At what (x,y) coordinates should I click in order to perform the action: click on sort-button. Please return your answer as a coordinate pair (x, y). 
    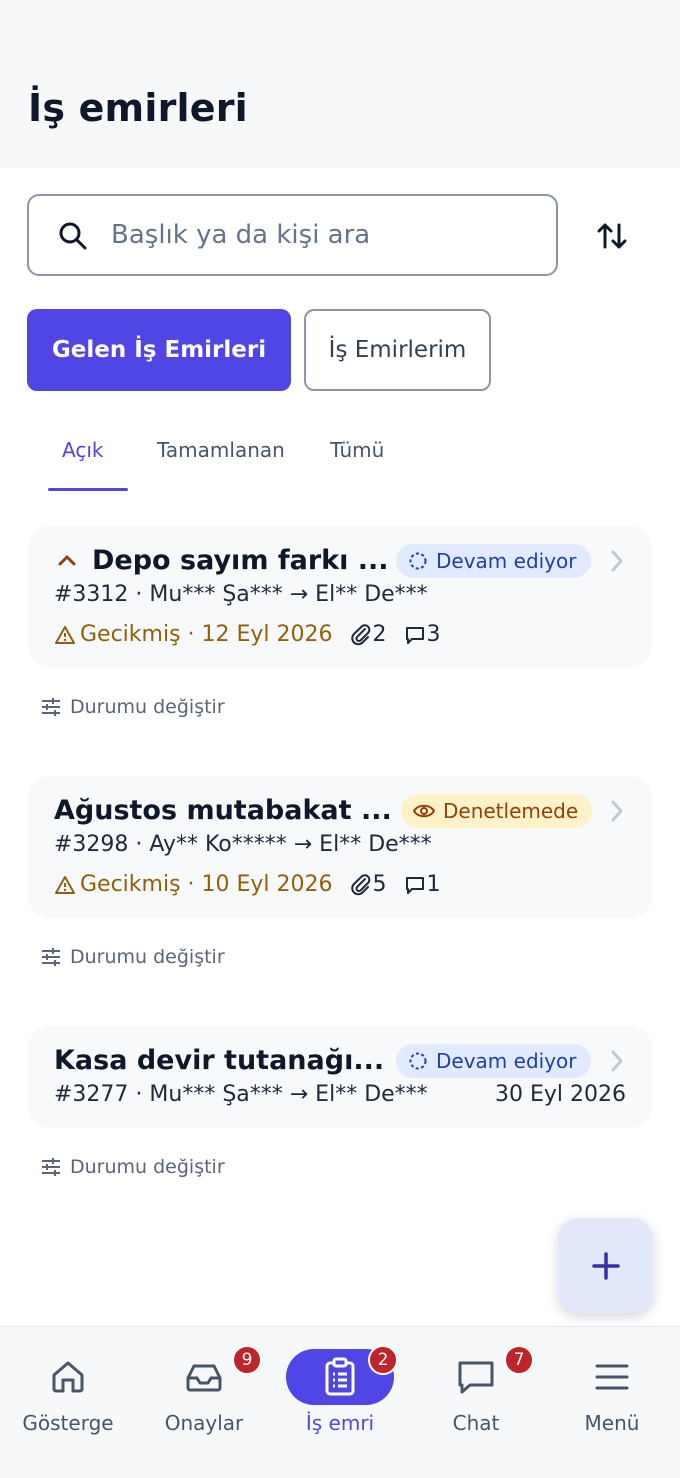
    Looking at the image, I should click on (612, 236).